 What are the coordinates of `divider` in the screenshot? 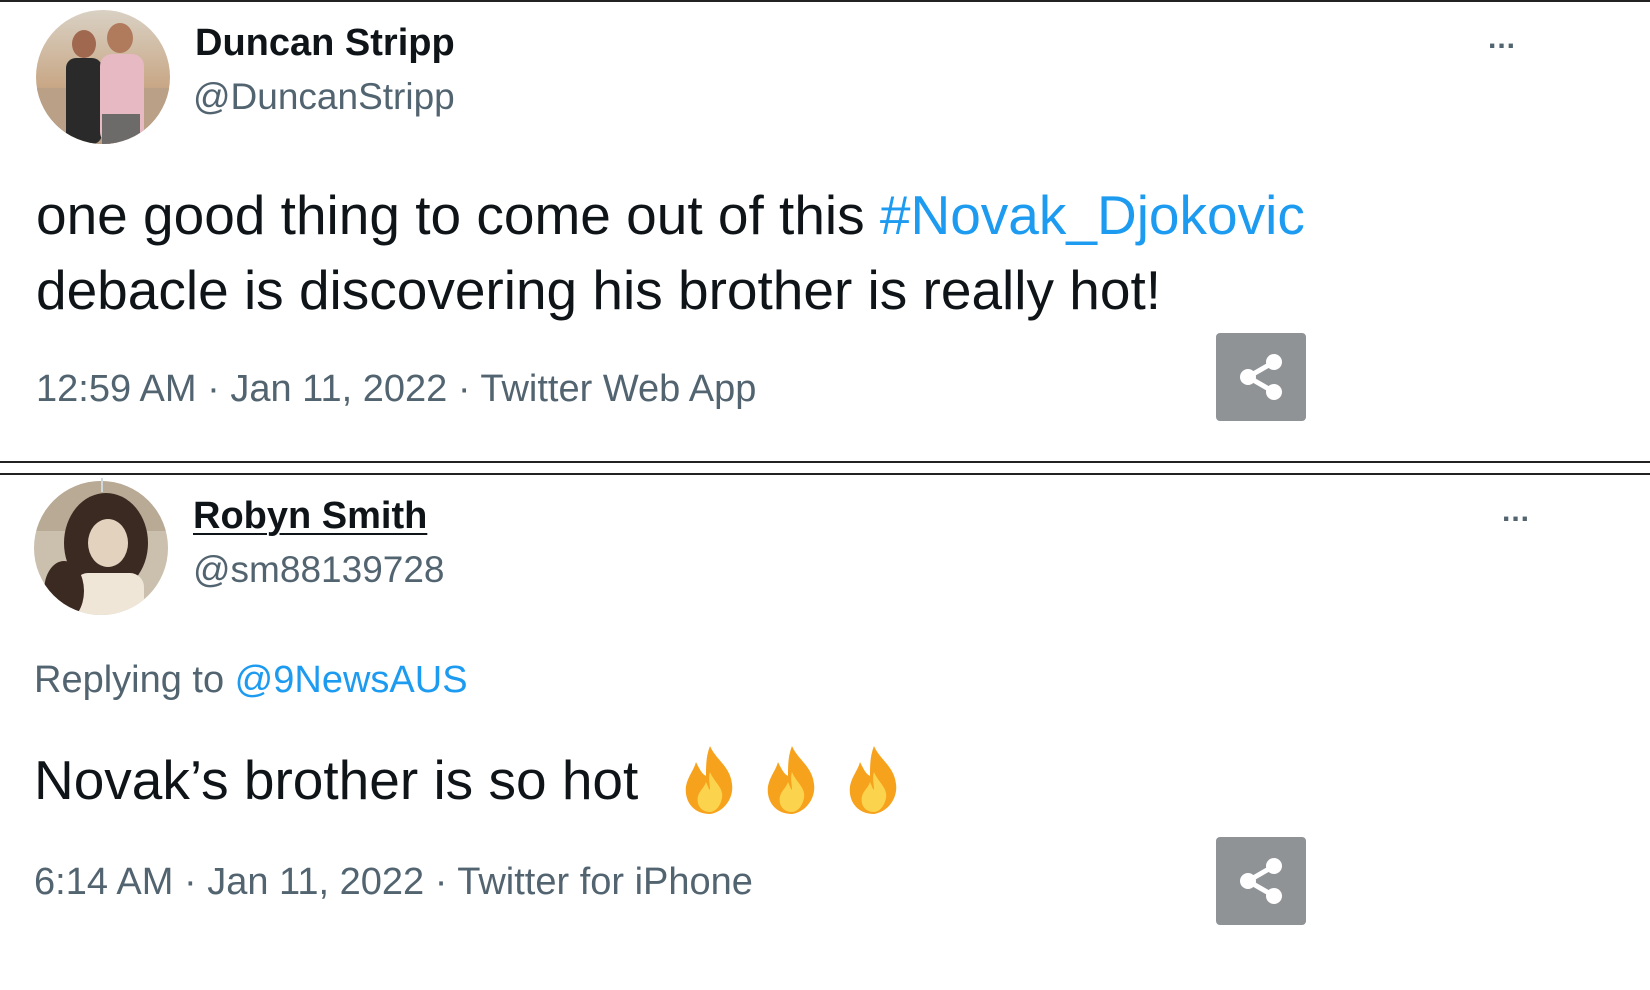 It's located at (825, 462).